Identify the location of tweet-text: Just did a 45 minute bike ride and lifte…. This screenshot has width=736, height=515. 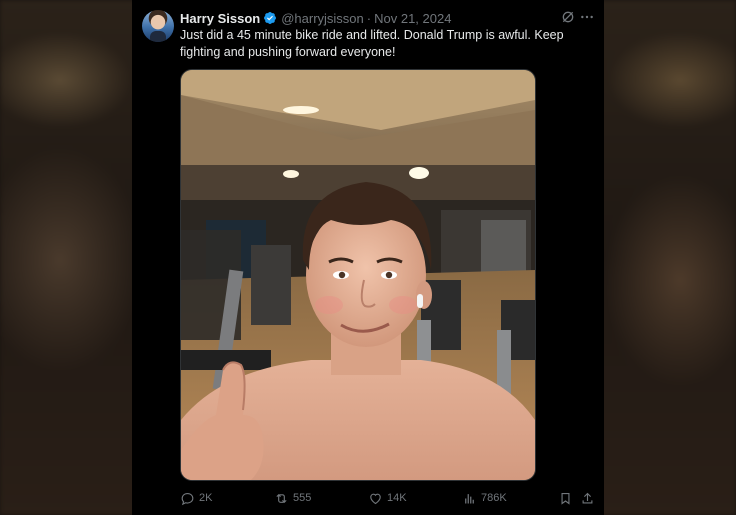
(372, 43).